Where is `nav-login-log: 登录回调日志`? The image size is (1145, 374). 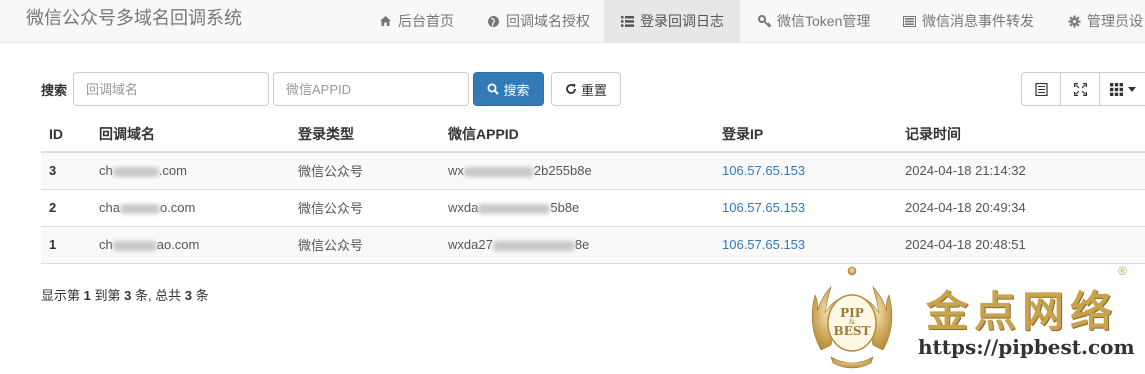
nav-login-log: 登录回调日志 is located at coordinates (672, 21).